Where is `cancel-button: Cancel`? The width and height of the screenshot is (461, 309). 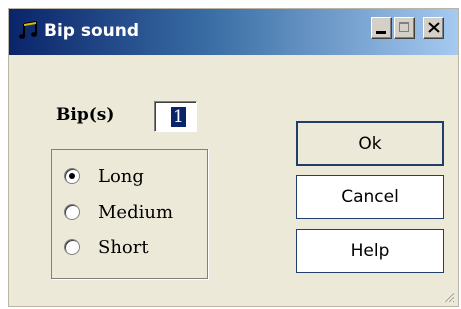
cancel-button: Cancel is located at coordinates (370, 197).